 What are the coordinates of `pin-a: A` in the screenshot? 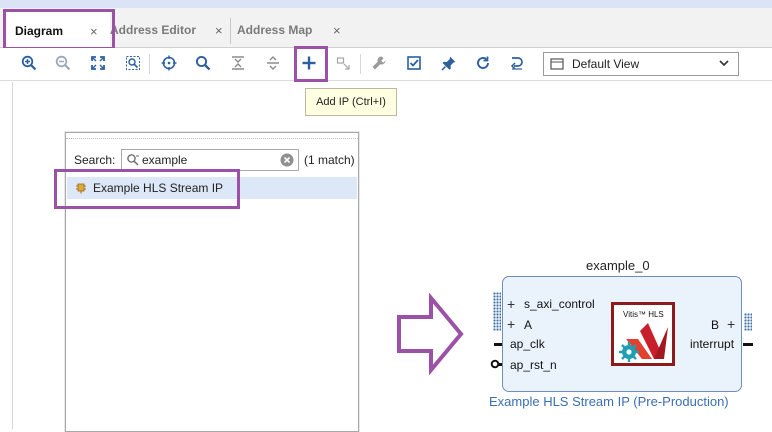 It's located at (528, 325).